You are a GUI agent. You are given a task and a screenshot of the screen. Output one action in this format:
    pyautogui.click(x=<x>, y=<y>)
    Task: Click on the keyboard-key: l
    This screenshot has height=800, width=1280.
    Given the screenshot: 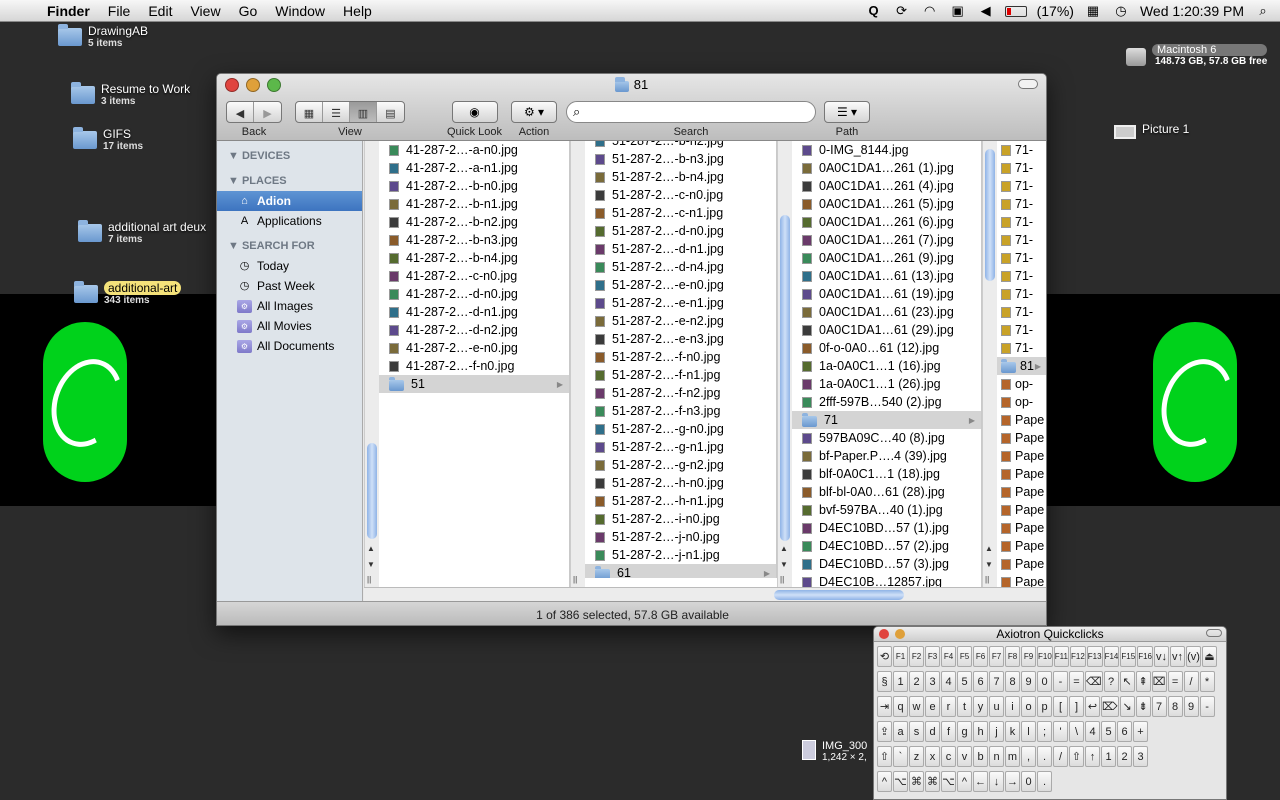 What is the action you would take?
    pyautogui.click(x=1028, y=731)
    